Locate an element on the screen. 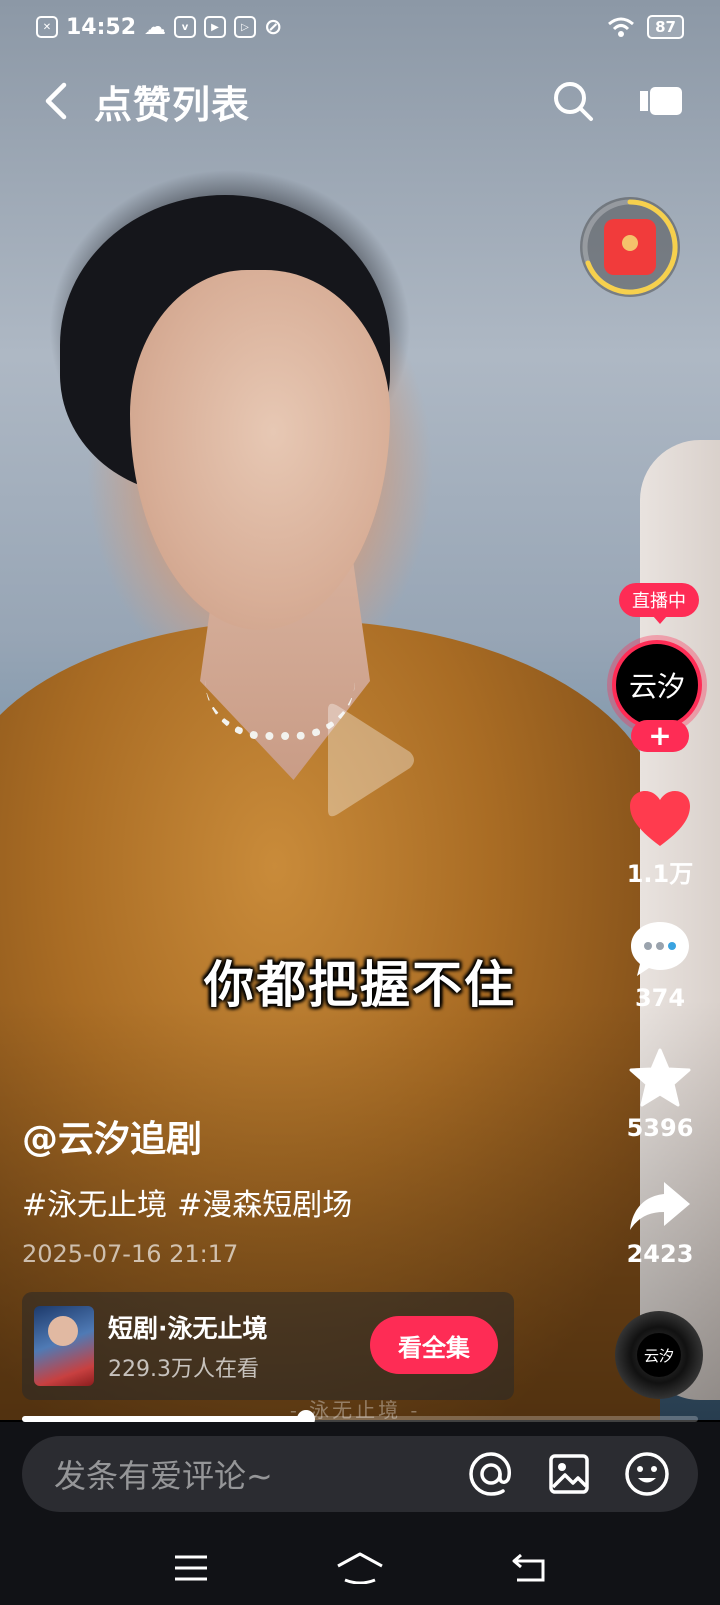  share-count: 2423 is located at coordinates (660, 1254).